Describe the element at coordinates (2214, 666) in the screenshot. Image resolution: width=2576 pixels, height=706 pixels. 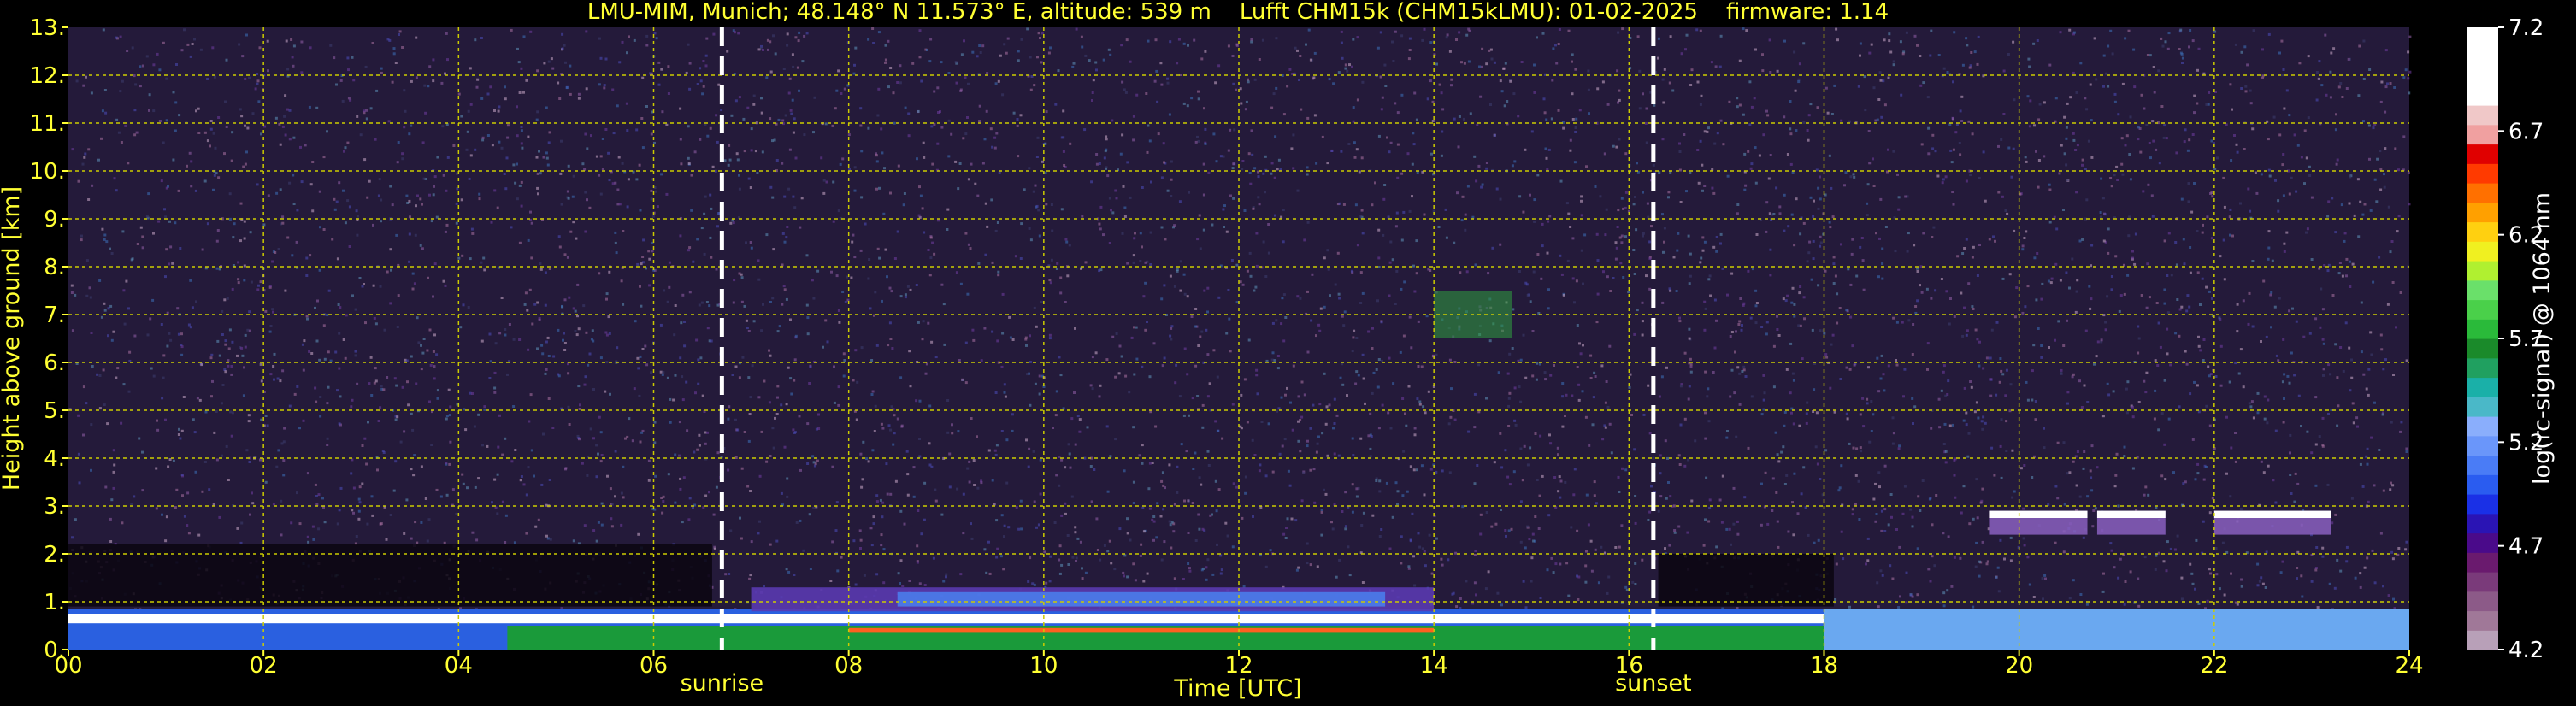
I see `x-tick-label: 22` at that location.